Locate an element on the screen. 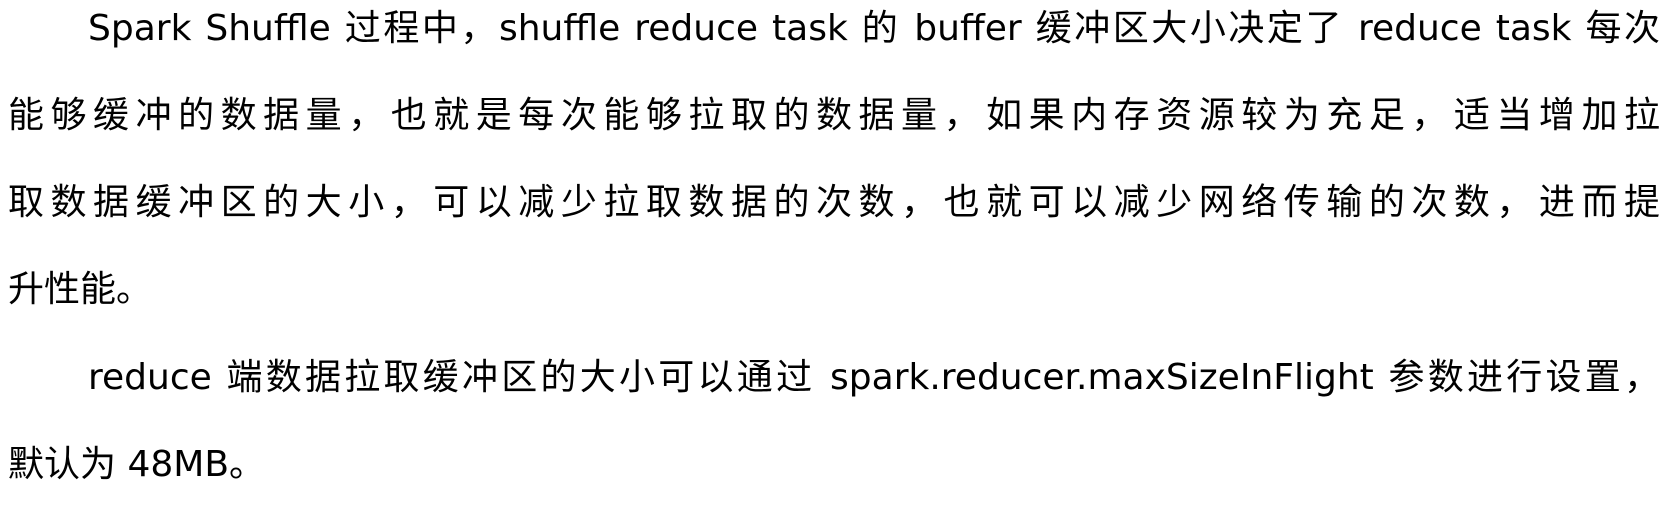 The width and height of the screenshot is (1672, 526). text-line: 默认为 48MB。 is located at coordinates (137, 464).